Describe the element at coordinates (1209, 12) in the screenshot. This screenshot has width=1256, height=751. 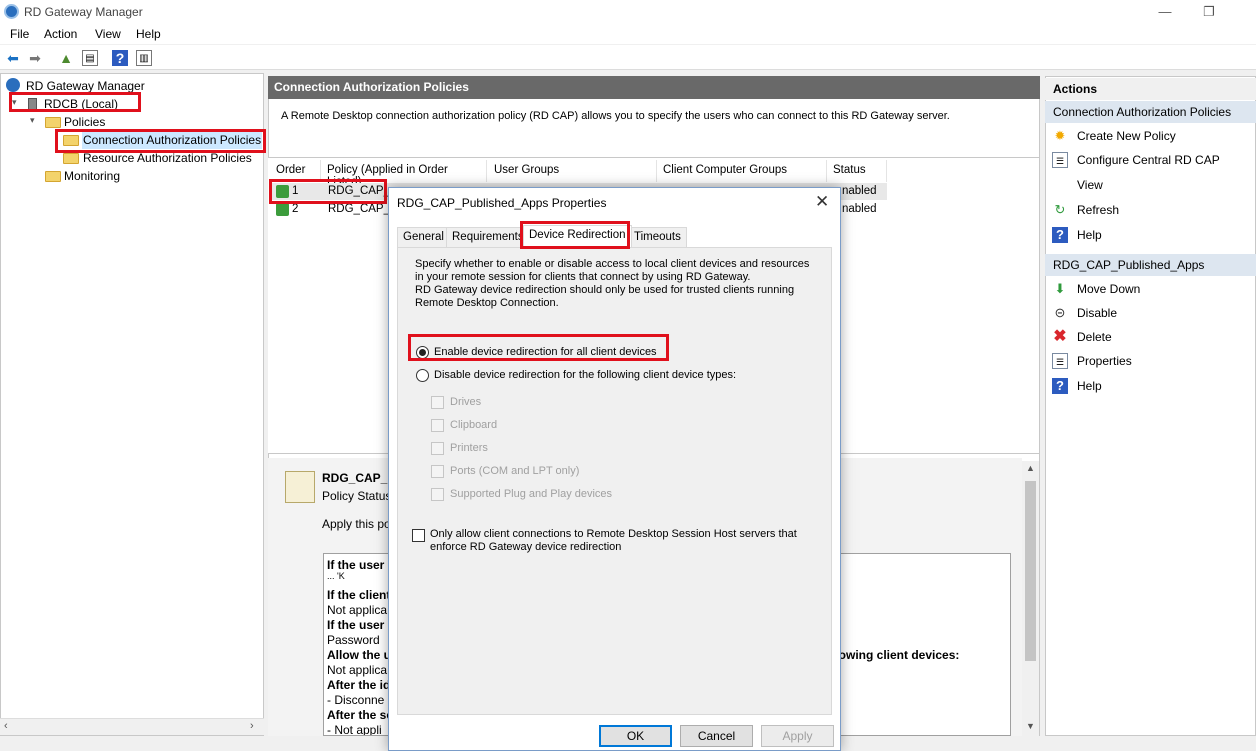
I see `maximize-button: ❐` at that location.